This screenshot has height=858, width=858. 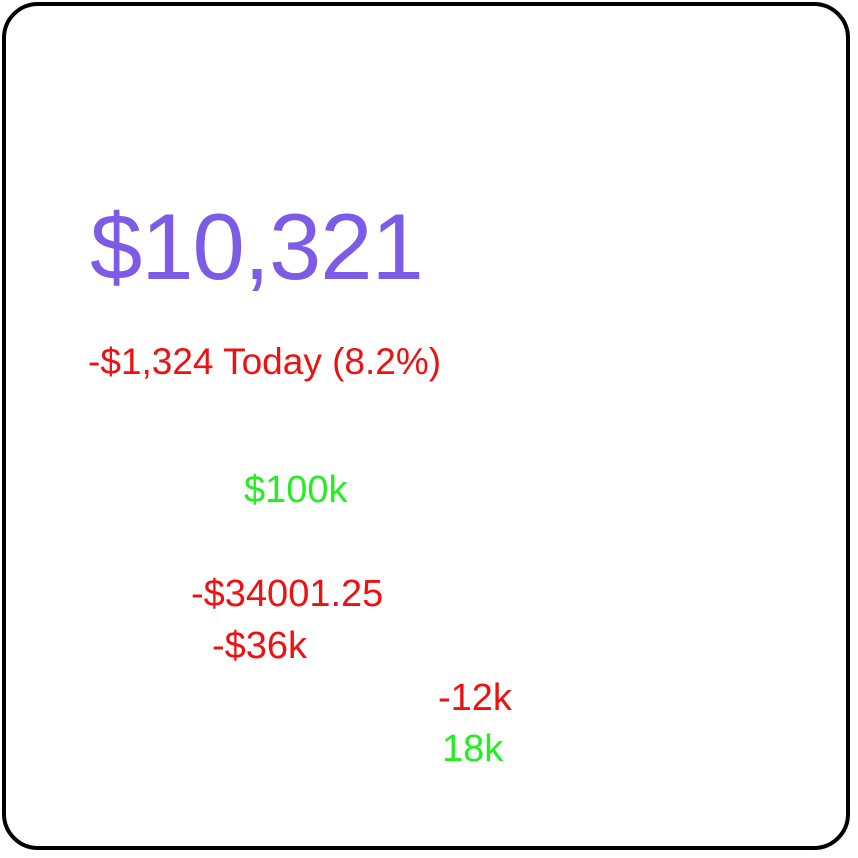 What do you see at coordinates (475, 698) in the screenshot?
I see `value-label: -12k` at bounding box center [475, 698].